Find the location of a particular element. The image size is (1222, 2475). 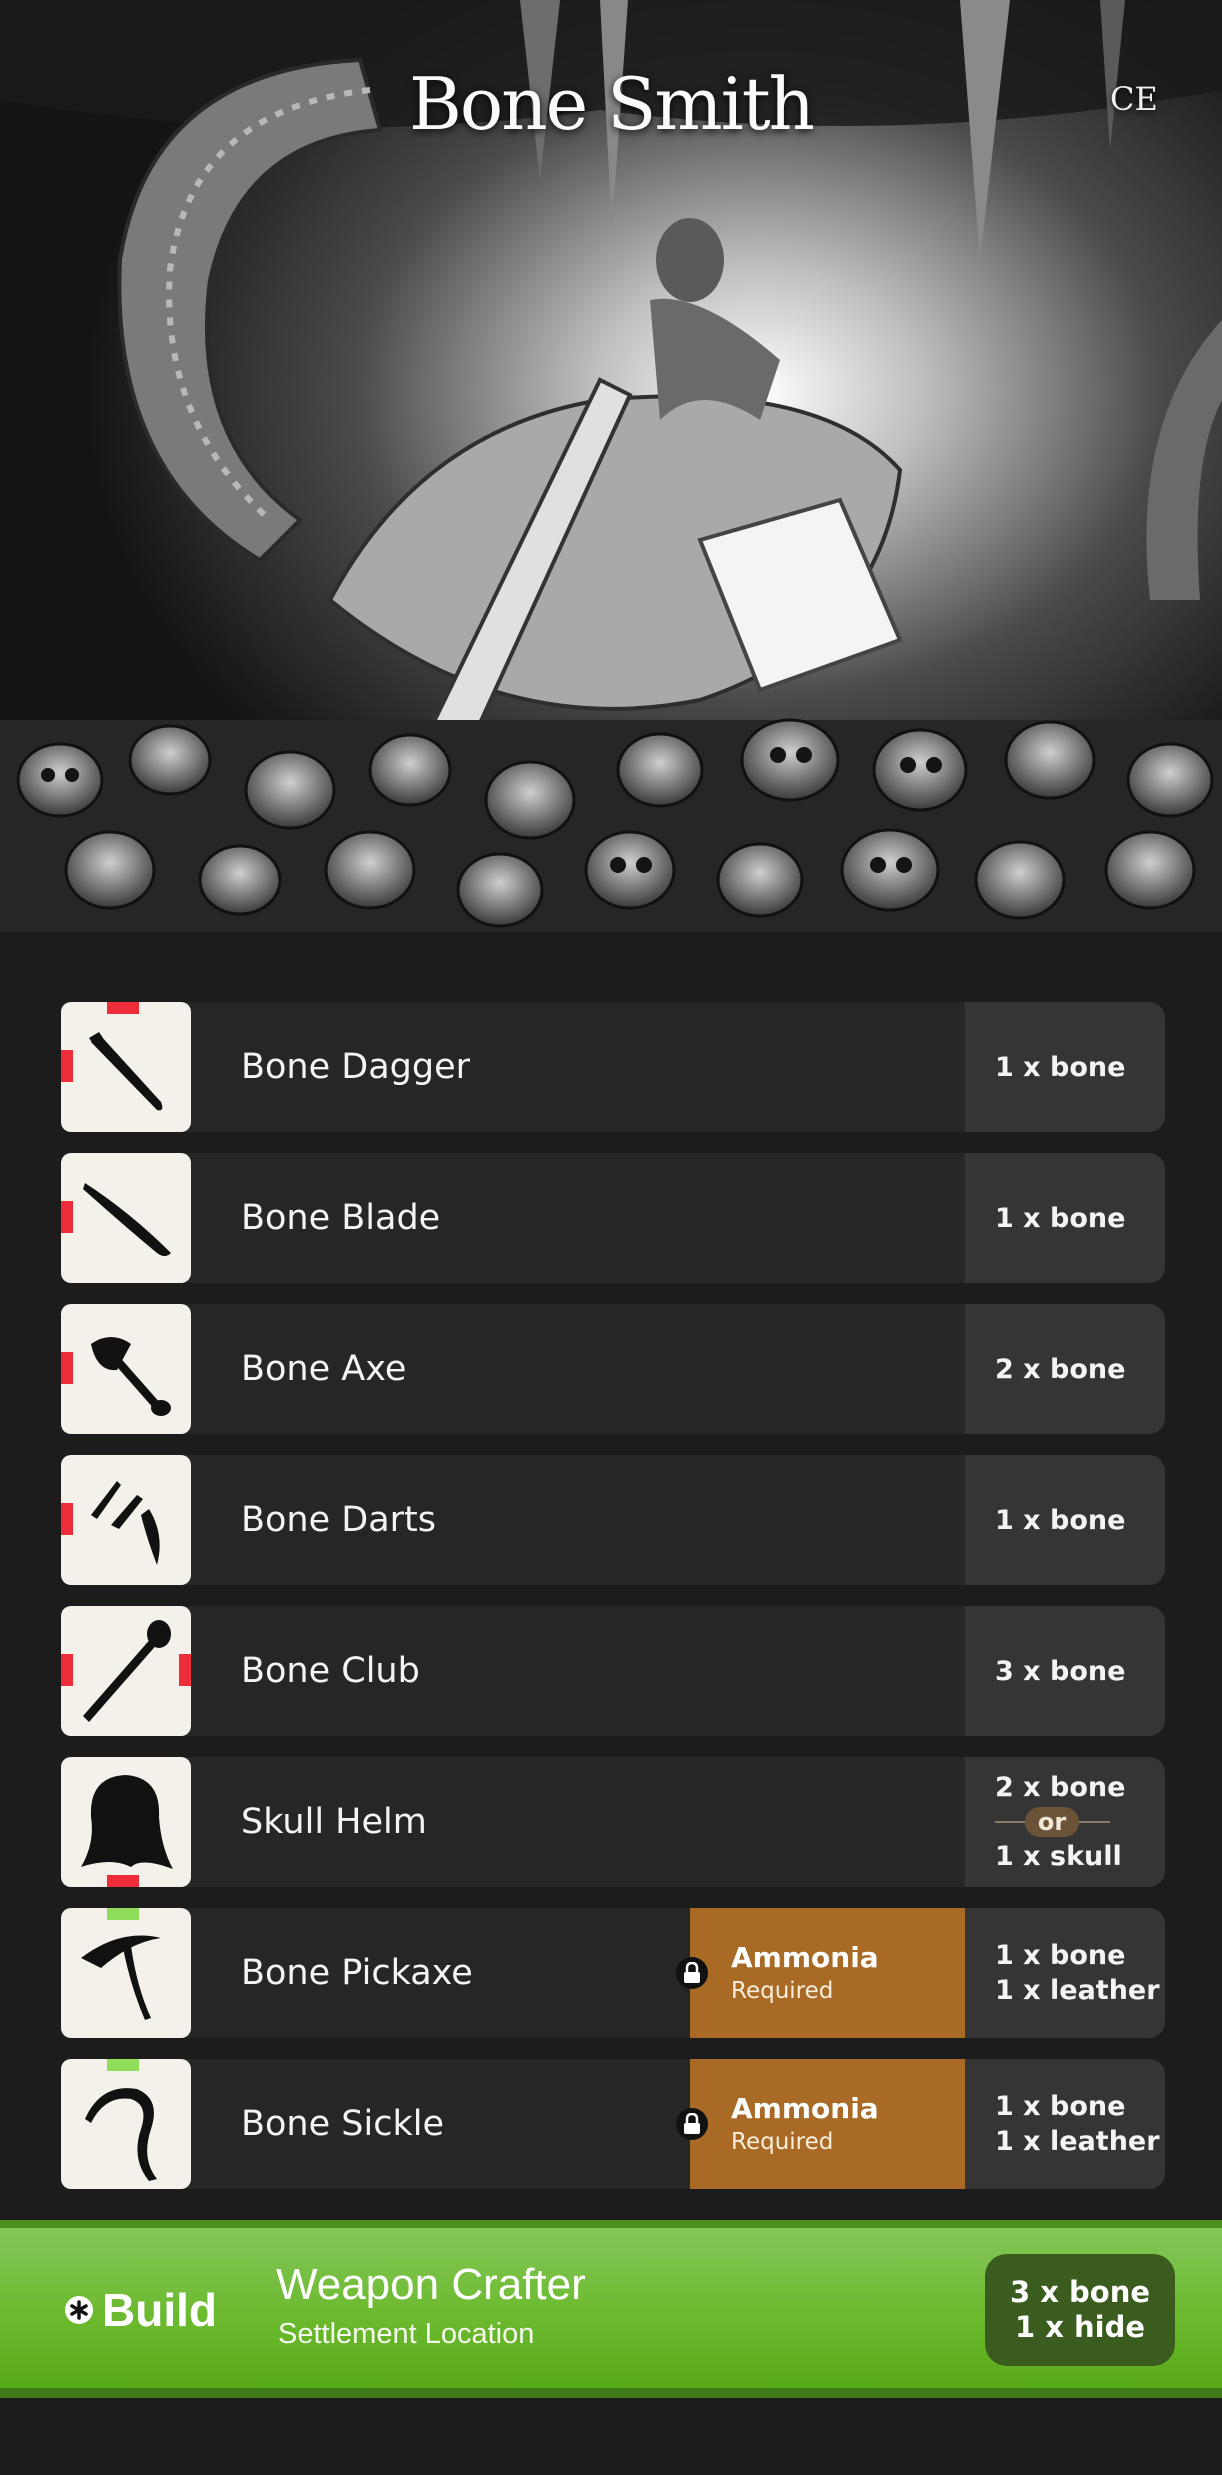

gear-cost: 3 x bone is located at coordinates (1065, 1671).